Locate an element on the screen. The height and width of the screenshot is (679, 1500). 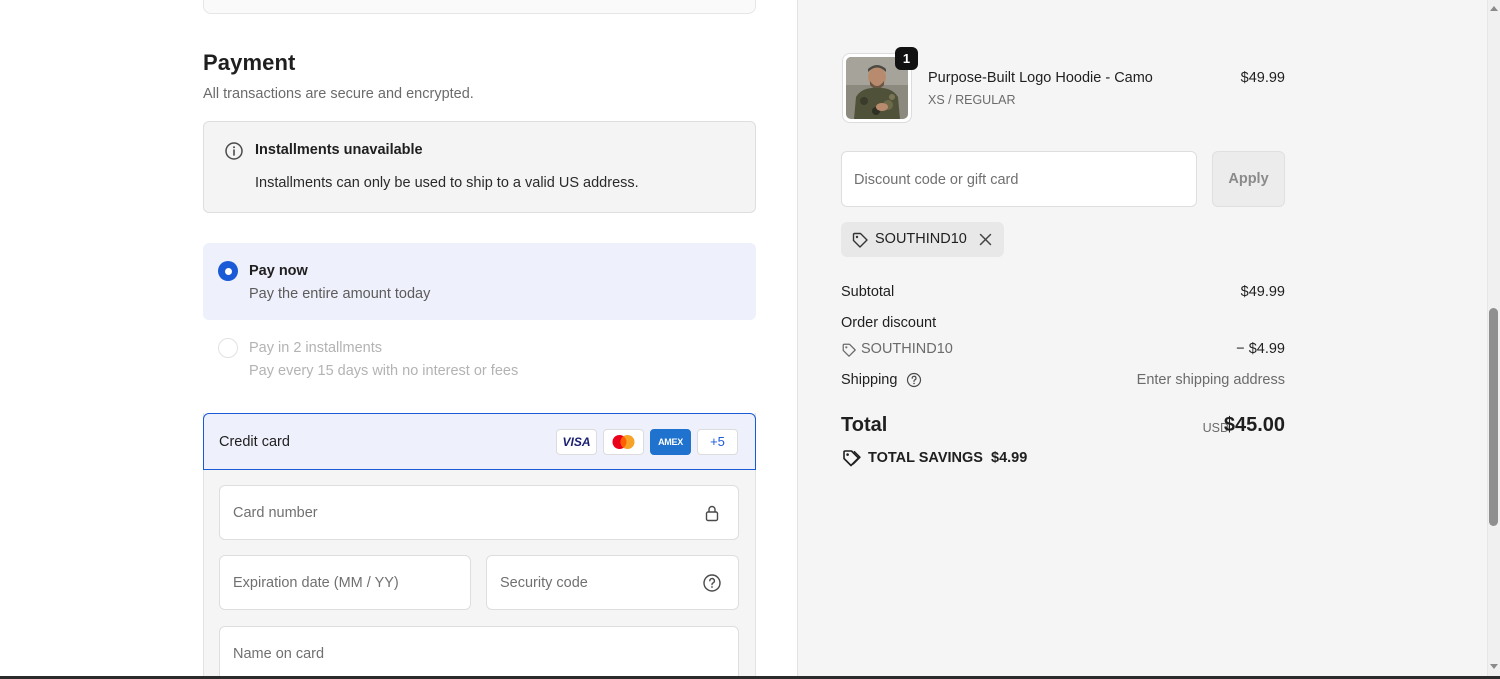
product-variant: XS / REGULAR is located at coordinates (972, 100).